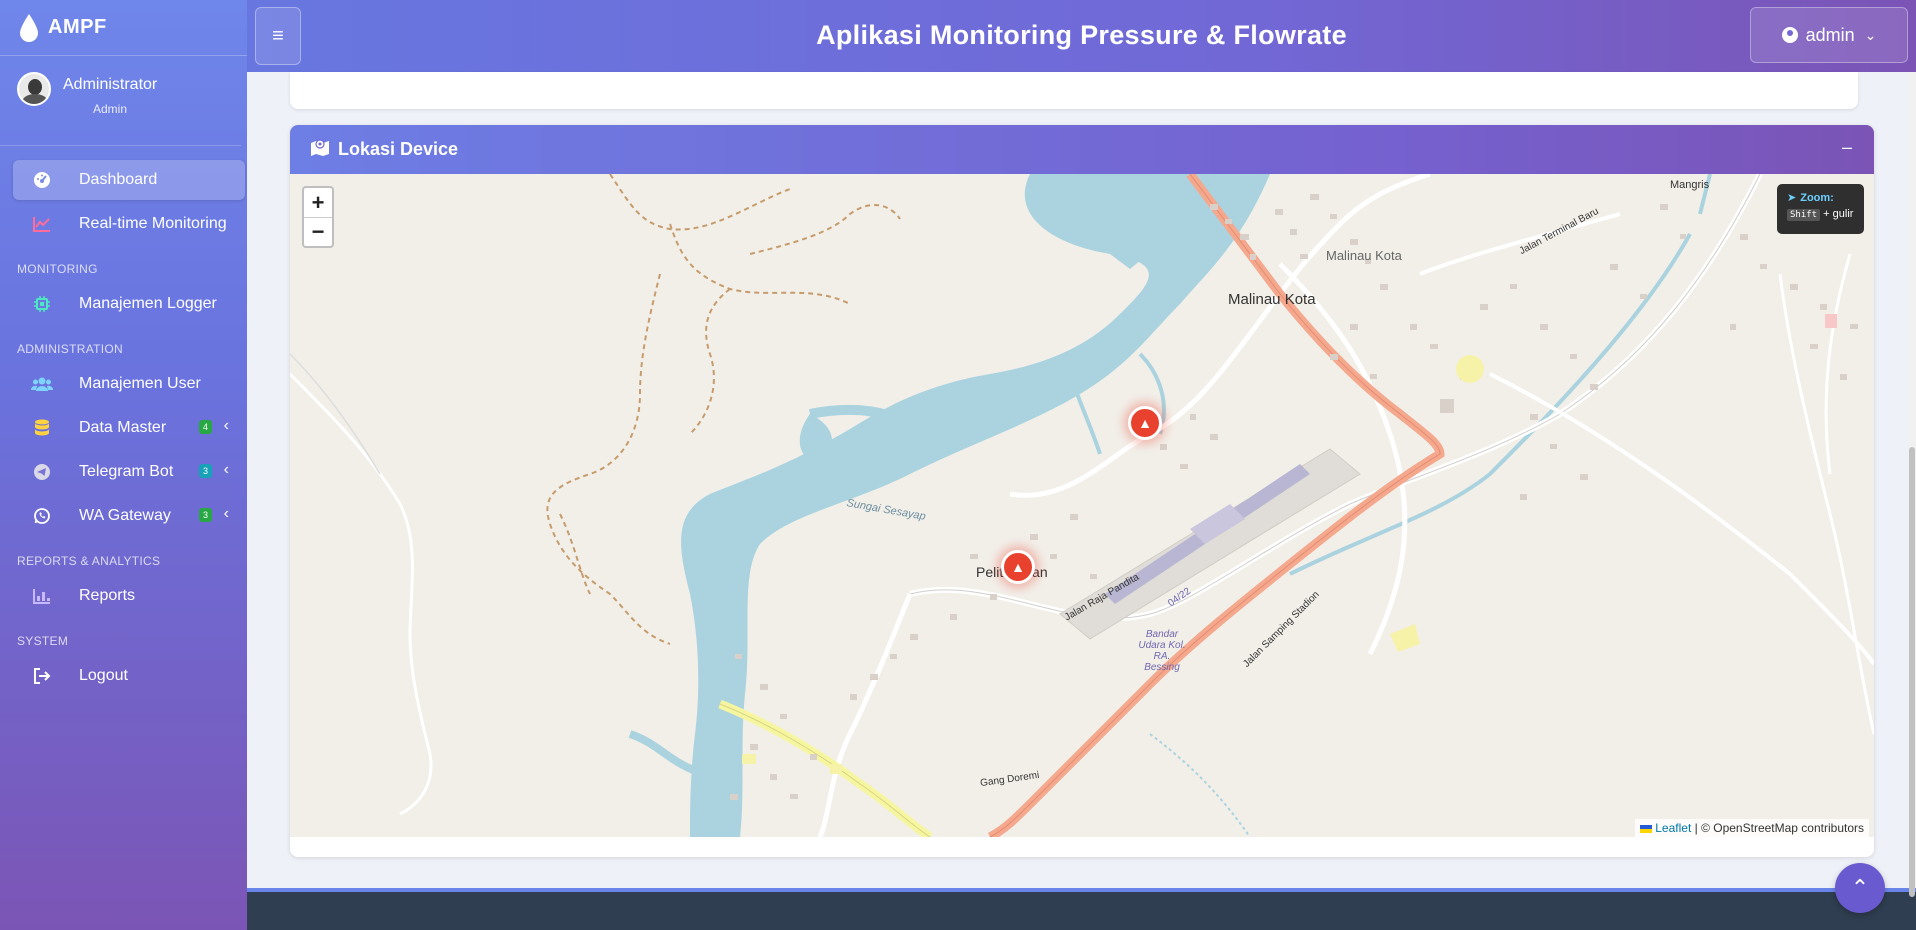  I want to click on page-title: Aplikasi Monitoring Pressure & Flowrate, so click(1081, 35).